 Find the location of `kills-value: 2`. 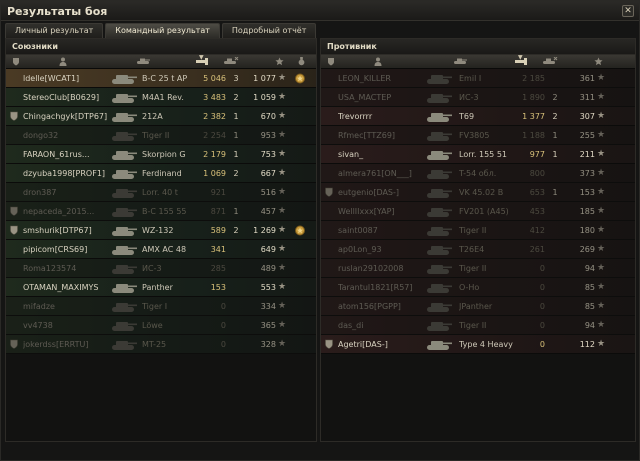

kills-value: 2 is located at coordinates (555, 116).